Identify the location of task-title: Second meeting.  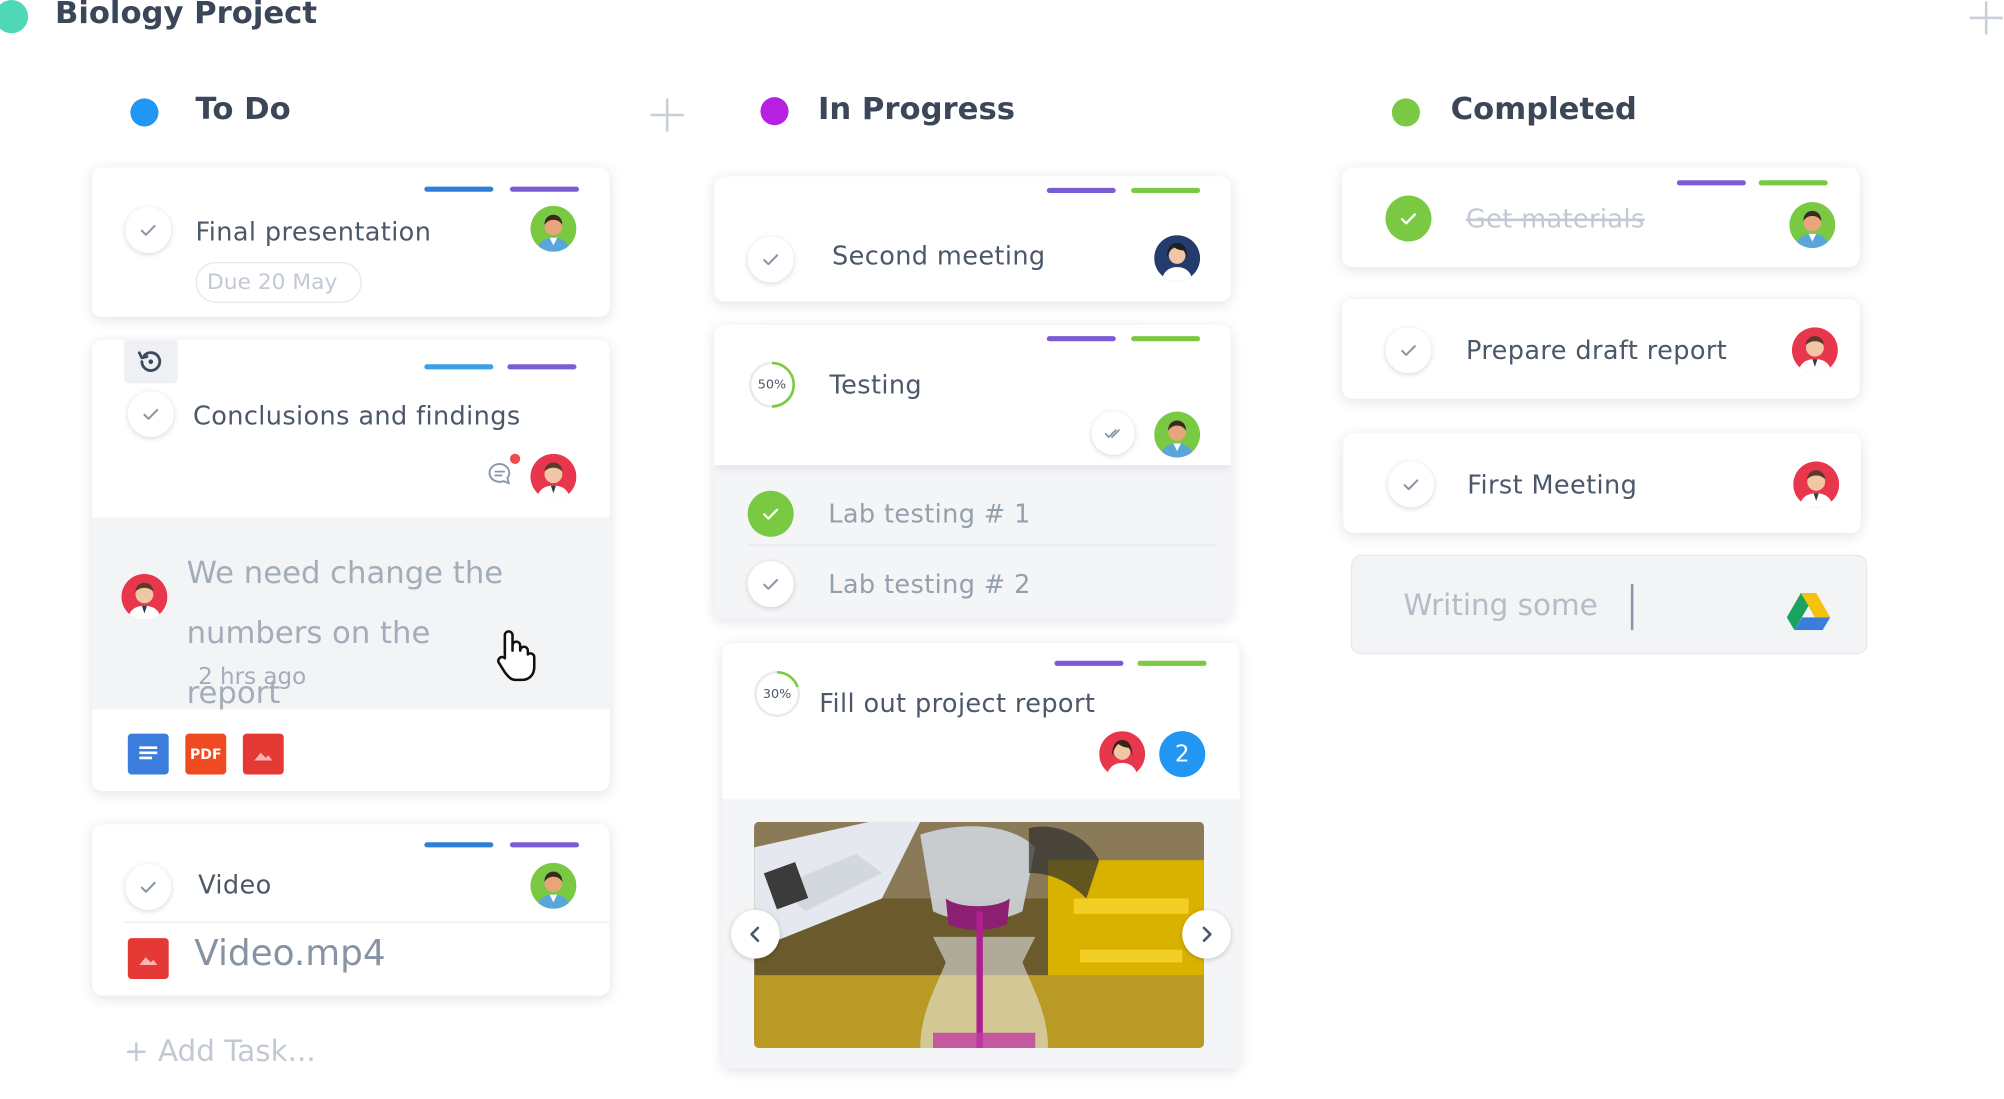
(939, 255).